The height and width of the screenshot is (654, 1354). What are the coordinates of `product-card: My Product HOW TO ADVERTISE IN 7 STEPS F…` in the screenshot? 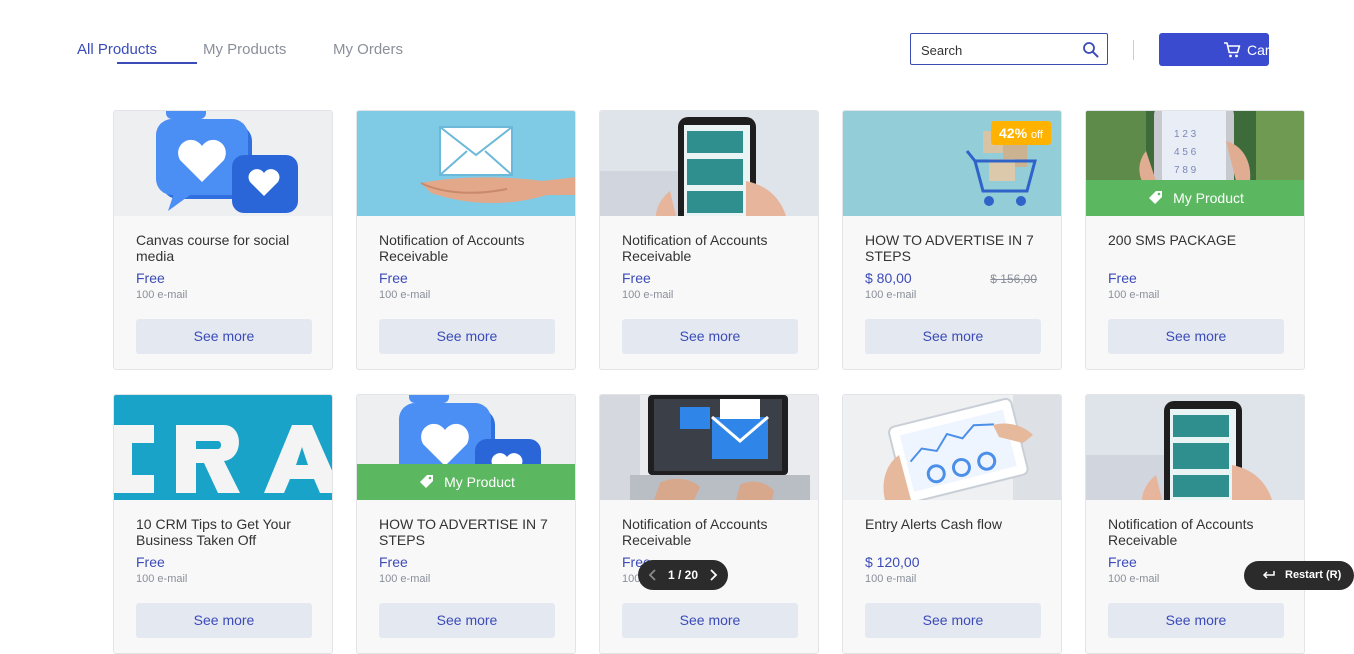 It's located at (466, 524).